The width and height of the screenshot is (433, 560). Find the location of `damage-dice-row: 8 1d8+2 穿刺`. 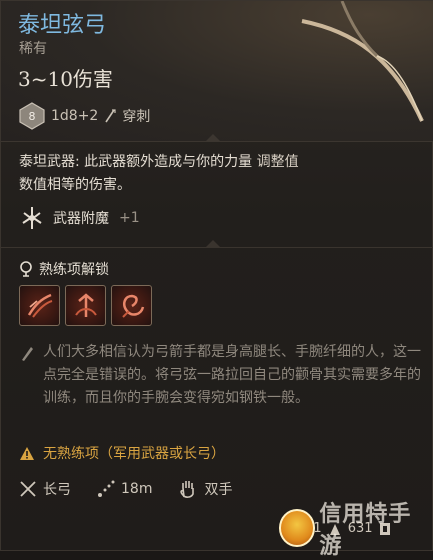

damage-dice-row: 8 1d8+2 穿刺 is located at coordinates (84, 116).